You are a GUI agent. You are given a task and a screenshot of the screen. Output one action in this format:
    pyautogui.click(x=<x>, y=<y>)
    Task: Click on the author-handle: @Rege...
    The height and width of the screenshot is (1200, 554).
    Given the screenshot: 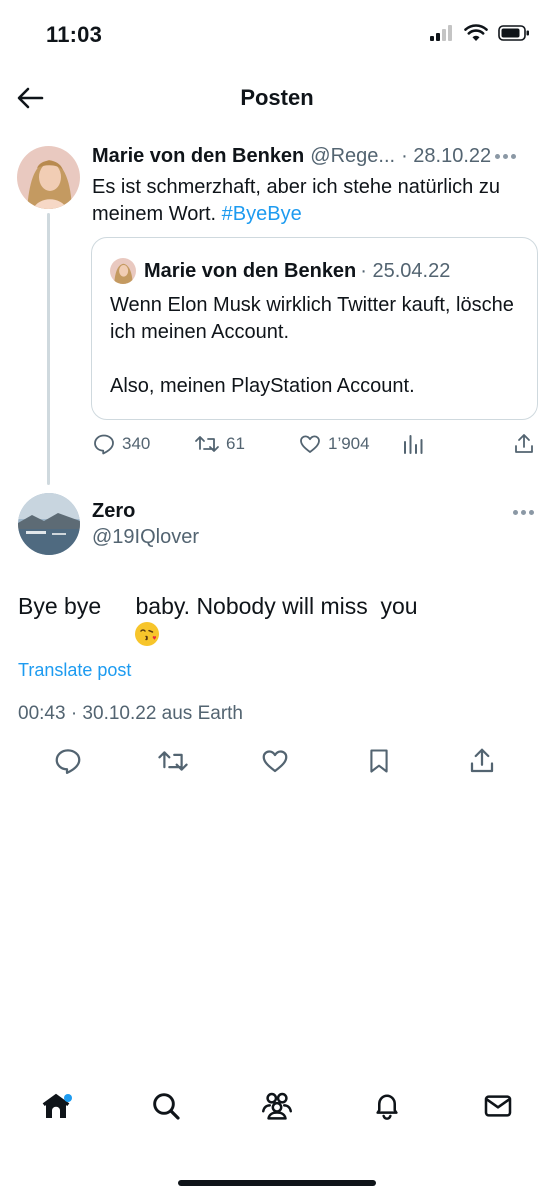 What is the action you would take?
    pyautogui.click(x=352, y=156)
    